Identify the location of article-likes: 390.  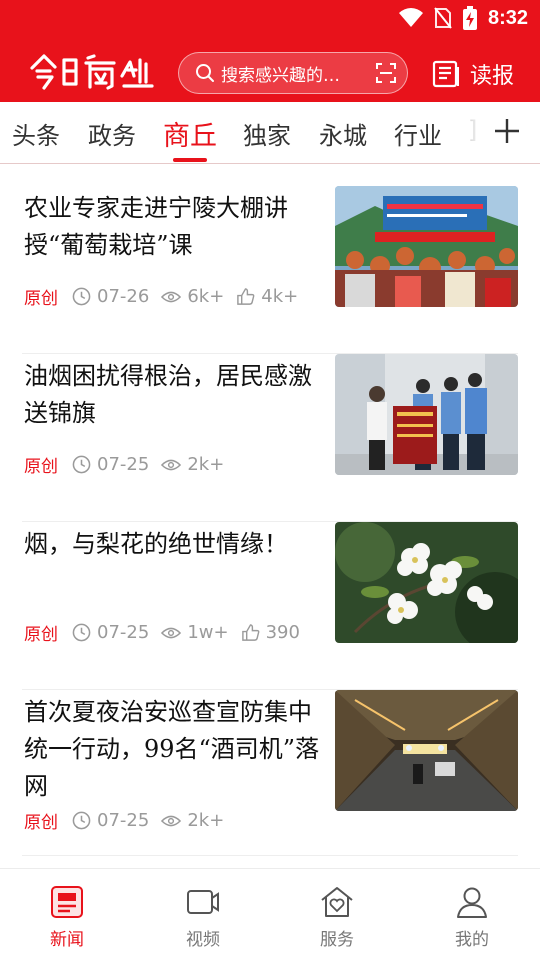
(282, 632).